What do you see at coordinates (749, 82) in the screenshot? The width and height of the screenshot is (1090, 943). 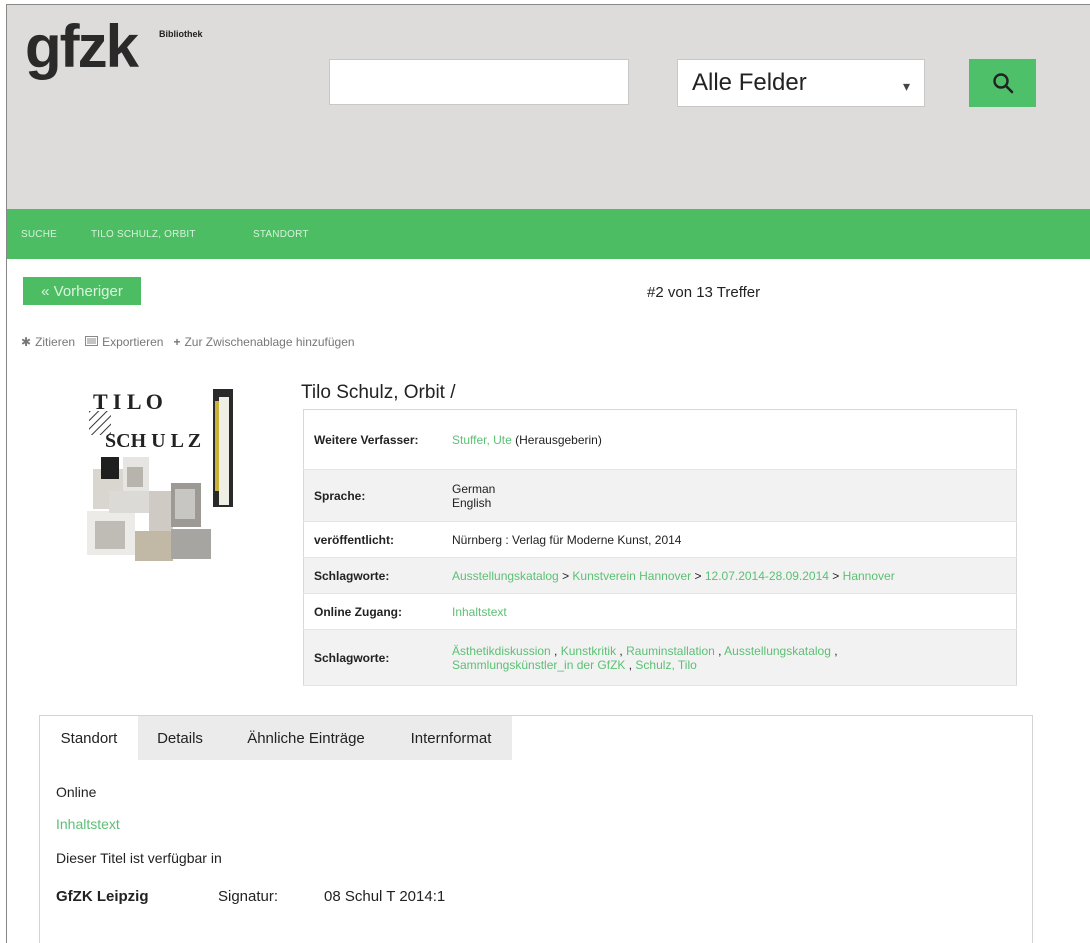 I see `field-select-value: Alle Felder` at bounding box center [749, 82].